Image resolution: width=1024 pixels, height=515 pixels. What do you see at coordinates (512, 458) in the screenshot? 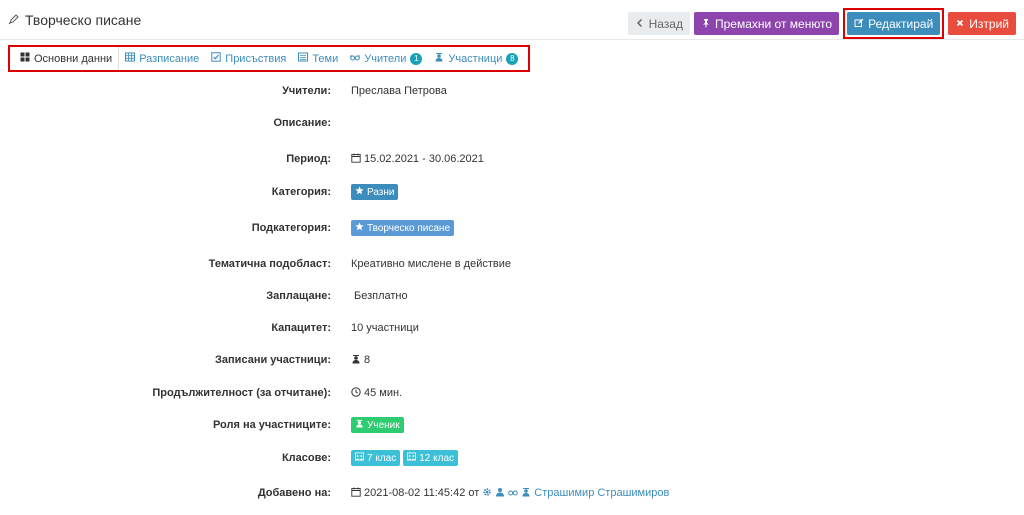
I see `detail-row-classes: Класове: 7 клас 12 клас` at bounding box center [512, 458].